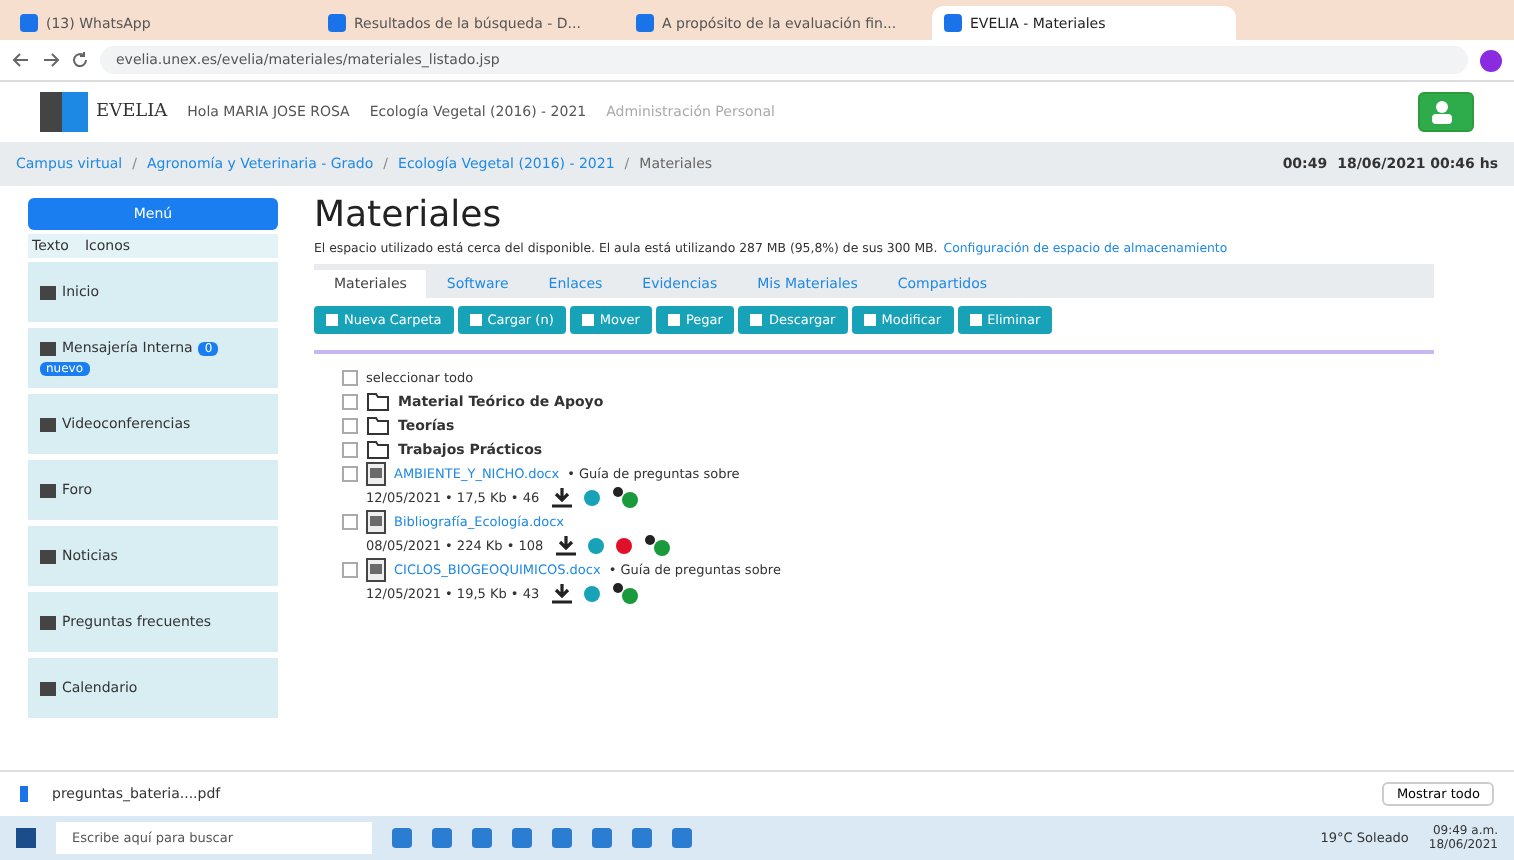 Image resolution: width=1514 pixels, height=860 pixels. I want to click on start-icon, so click(26, 838).